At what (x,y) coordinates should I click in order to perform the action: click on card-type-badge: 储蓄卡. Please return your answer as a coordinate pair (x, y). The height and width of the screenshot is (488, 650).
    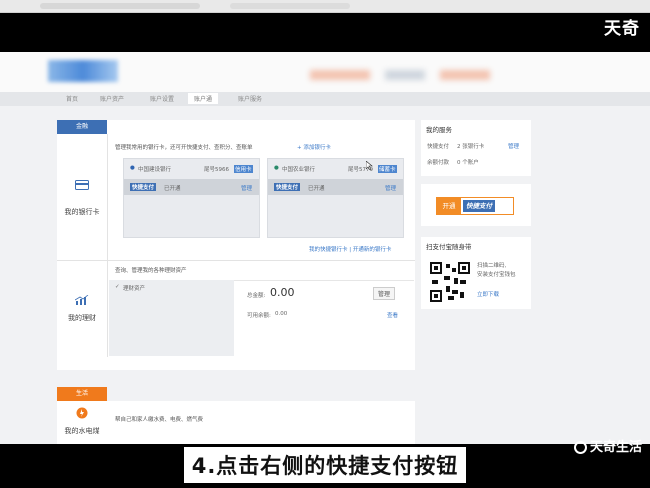
    Looking at the image, I should click on (387, 169).